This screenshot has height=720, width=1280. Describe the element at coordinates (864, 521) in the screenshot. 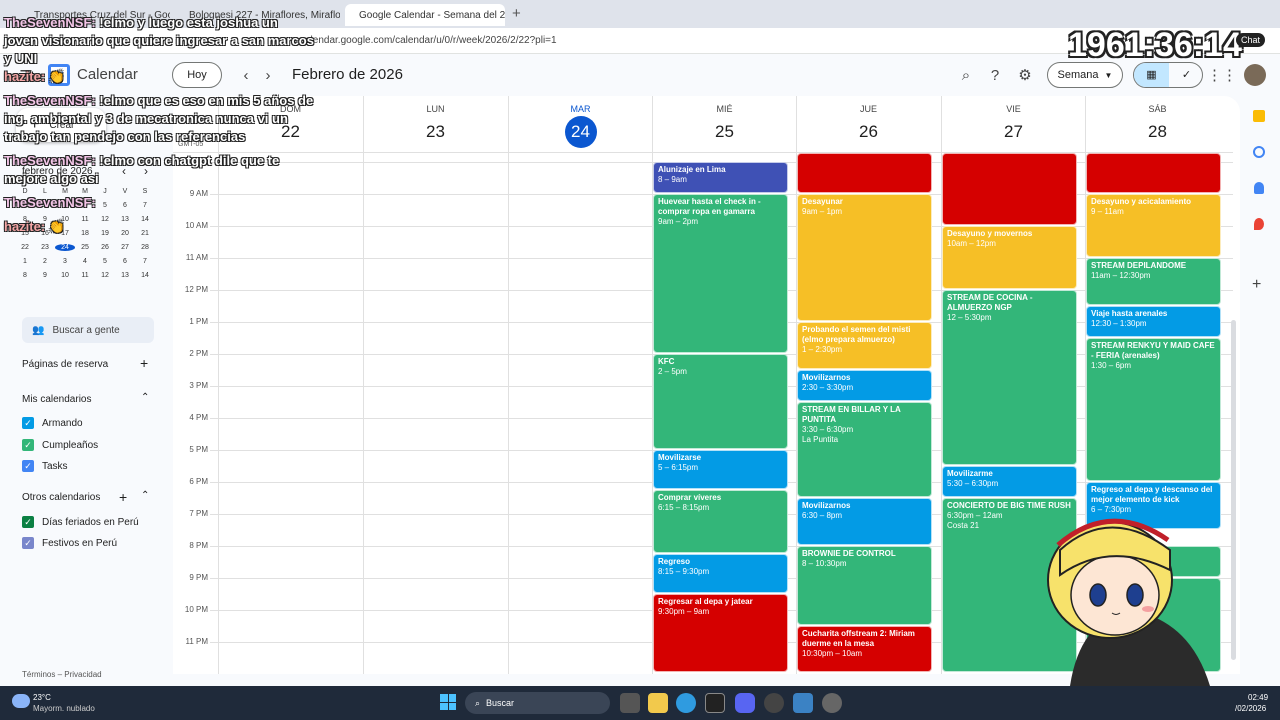

I see `calendar-event: Movilizarnos 6:30 – 8pm` at that location.